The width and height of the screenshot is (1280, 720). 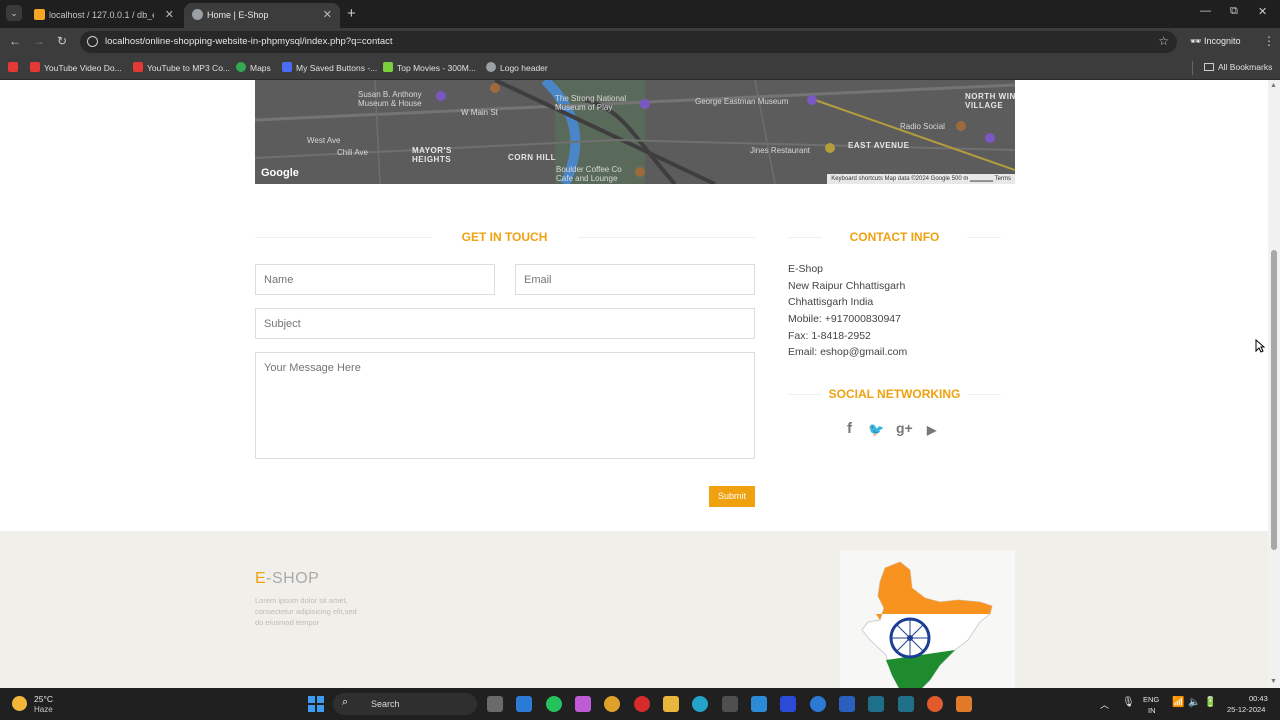 I want to click on vscode-icon, so click(x=524, y=704).